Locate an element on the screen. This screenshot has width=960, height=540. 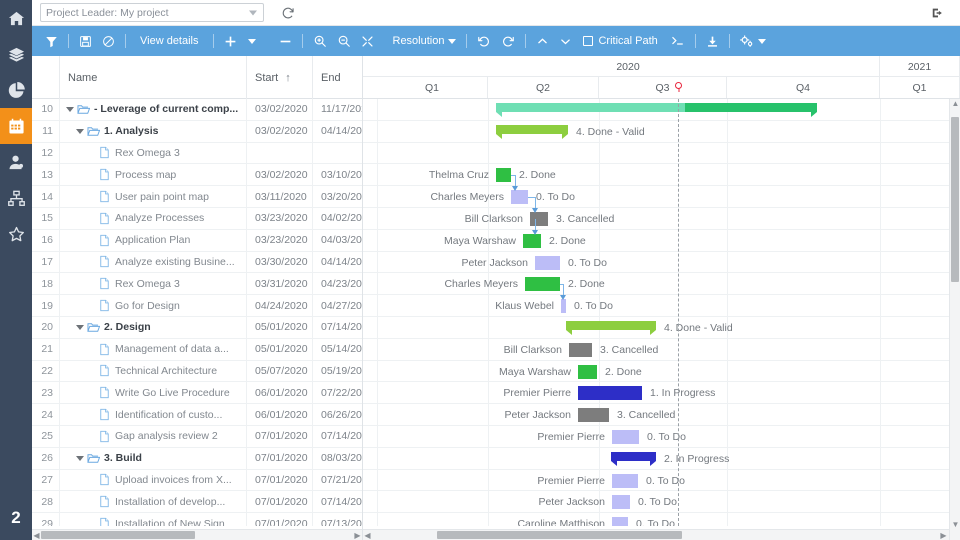
summary-bar is located at coordinates (633, 458).